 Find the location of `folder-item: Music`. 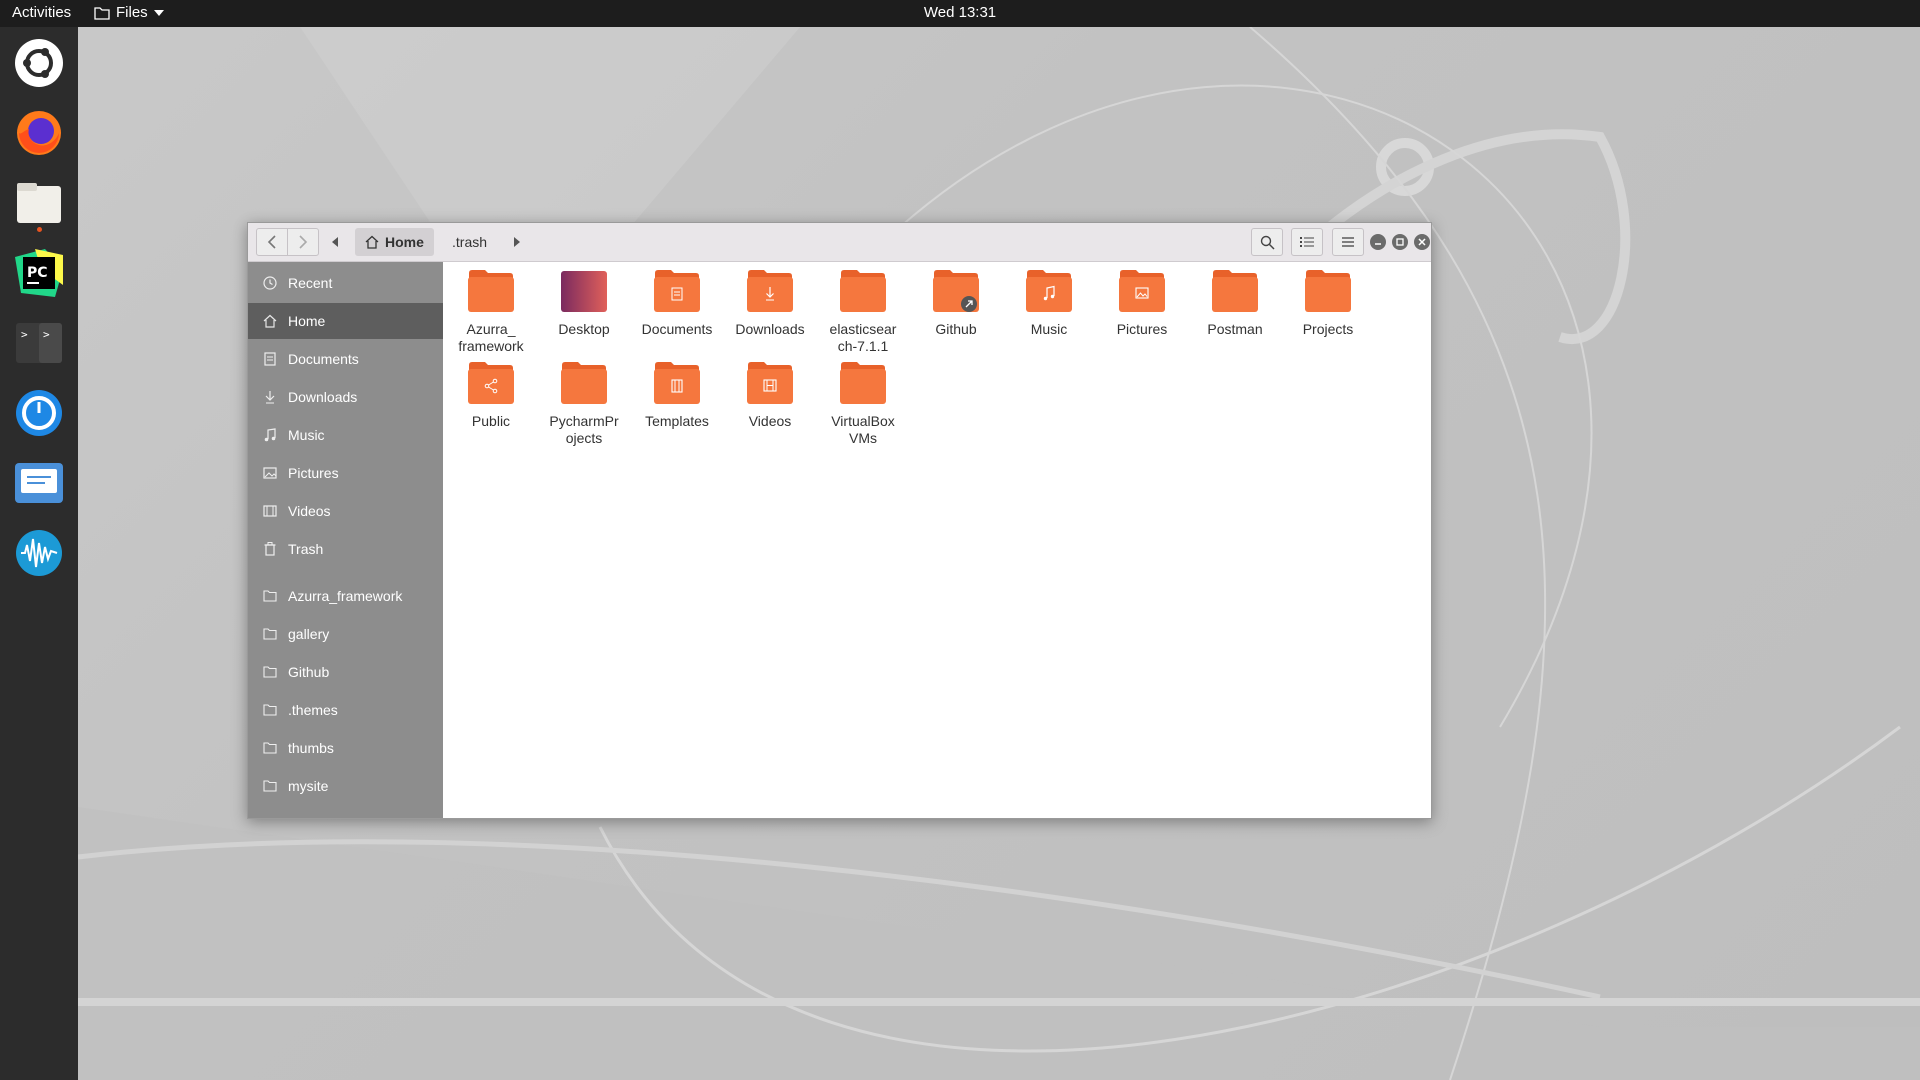

folder-item: Music is located at coordinates (1049, 303).